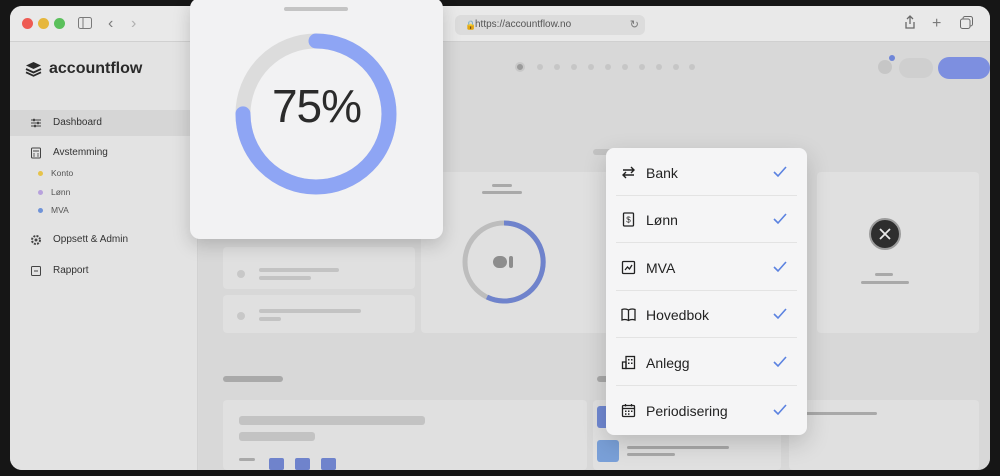 This screenshot has height=476, width=1000. Describe the element at coordinates (892, 58) in the screenshot. I see `notification-badge` at that location.